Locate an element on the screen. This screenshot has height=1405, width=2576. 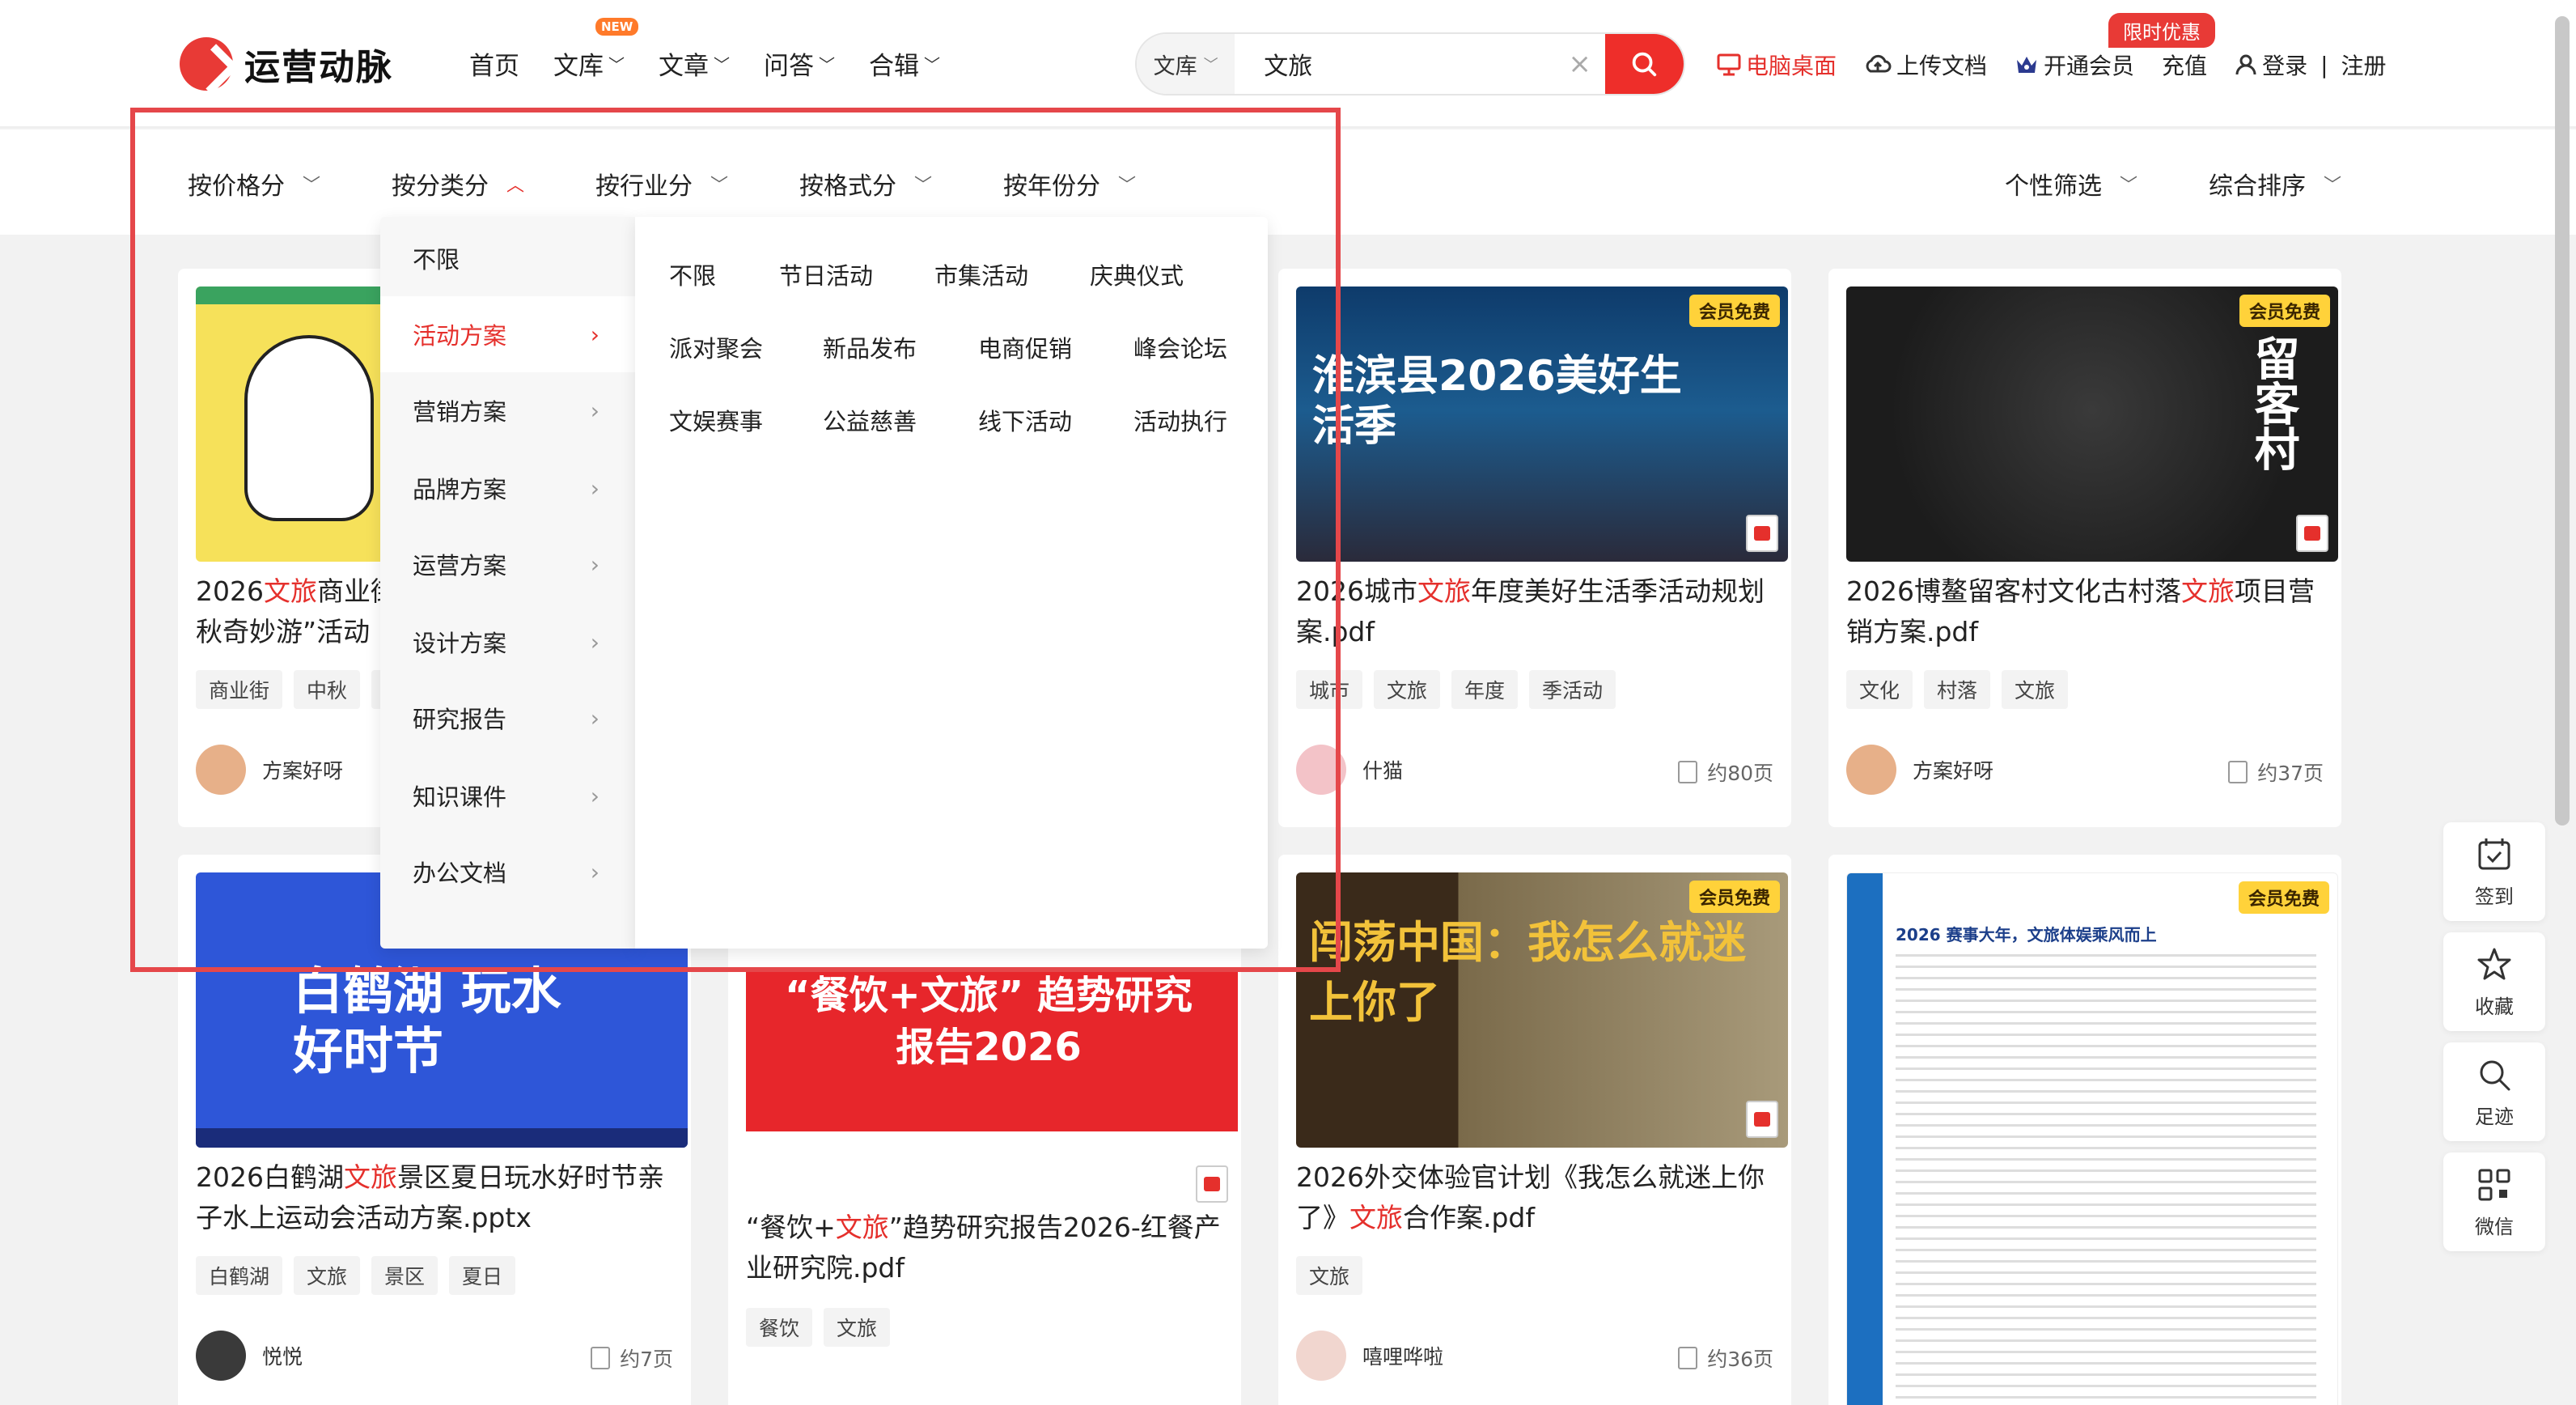
subcategory-item: 文娱赛事 is located at coordinates (716, 420).